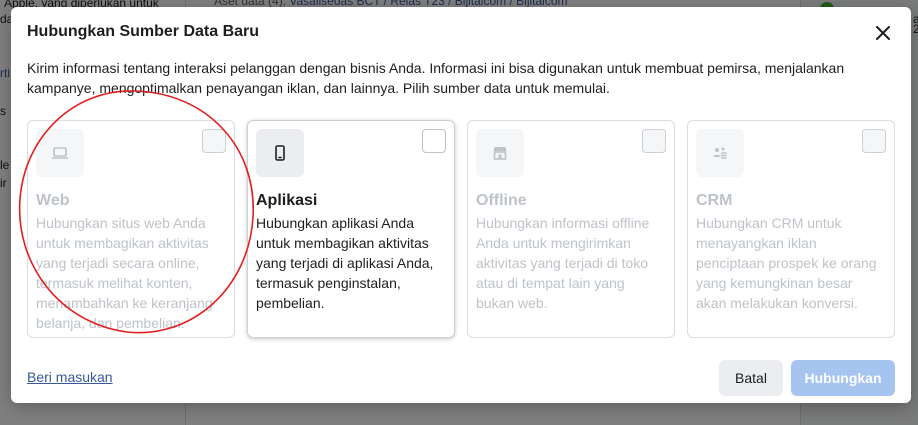  I want to click on dialog-title: Hubungkan Sumber Data Baru, so click(143, 31).